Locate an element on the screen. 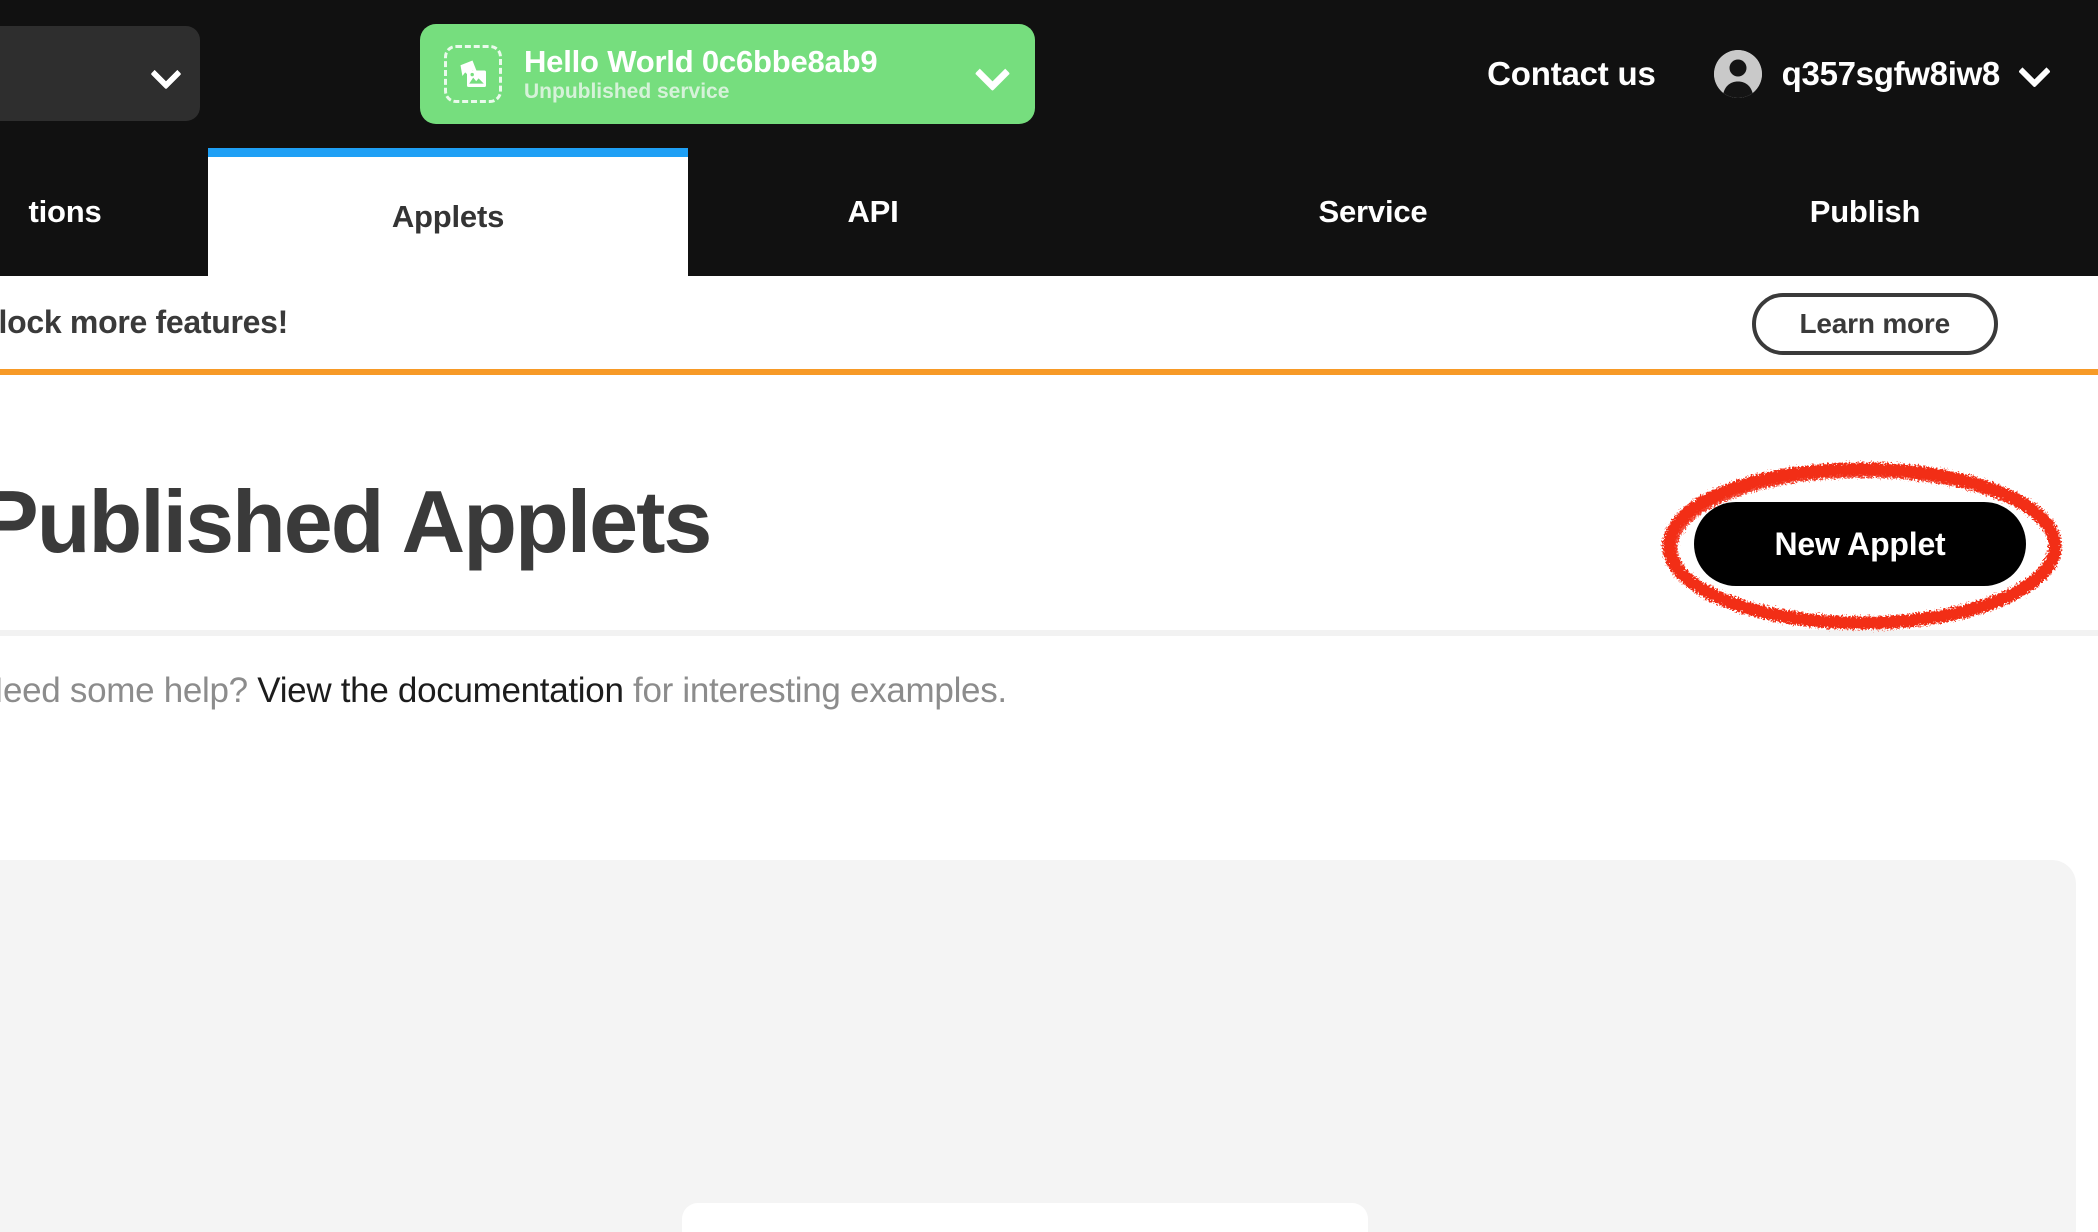 The width and height of the screenshot is (2098, 1232). tab-publish: Publish is located at coordinates (1865, 212).